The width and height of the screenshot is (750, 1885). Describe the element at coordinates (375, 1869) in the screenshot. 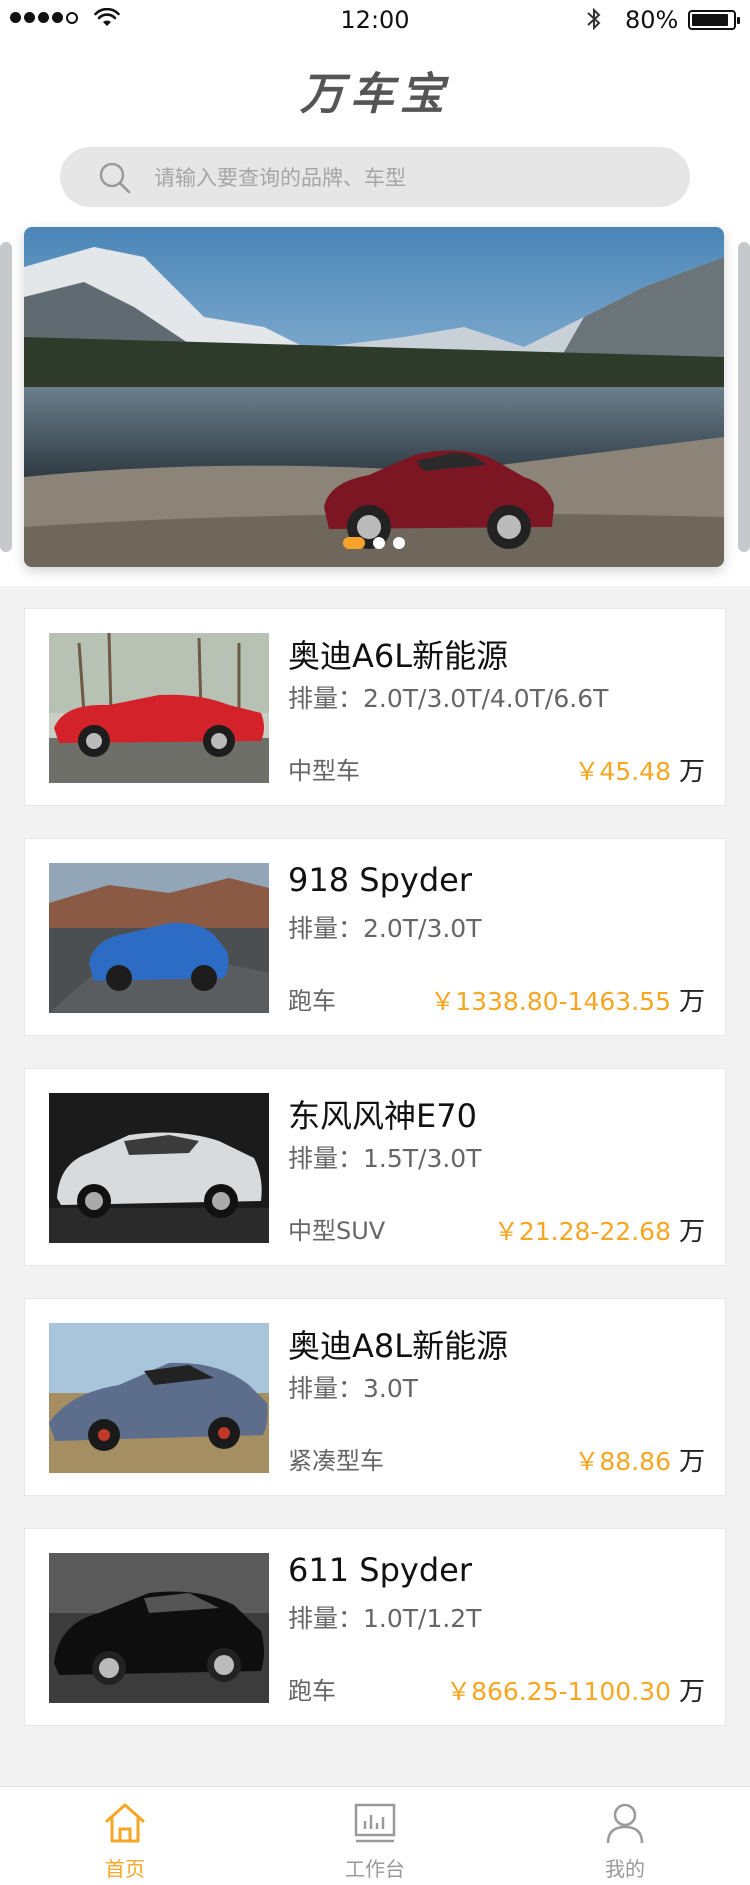

I see `tab-label: 工作台` at that location.